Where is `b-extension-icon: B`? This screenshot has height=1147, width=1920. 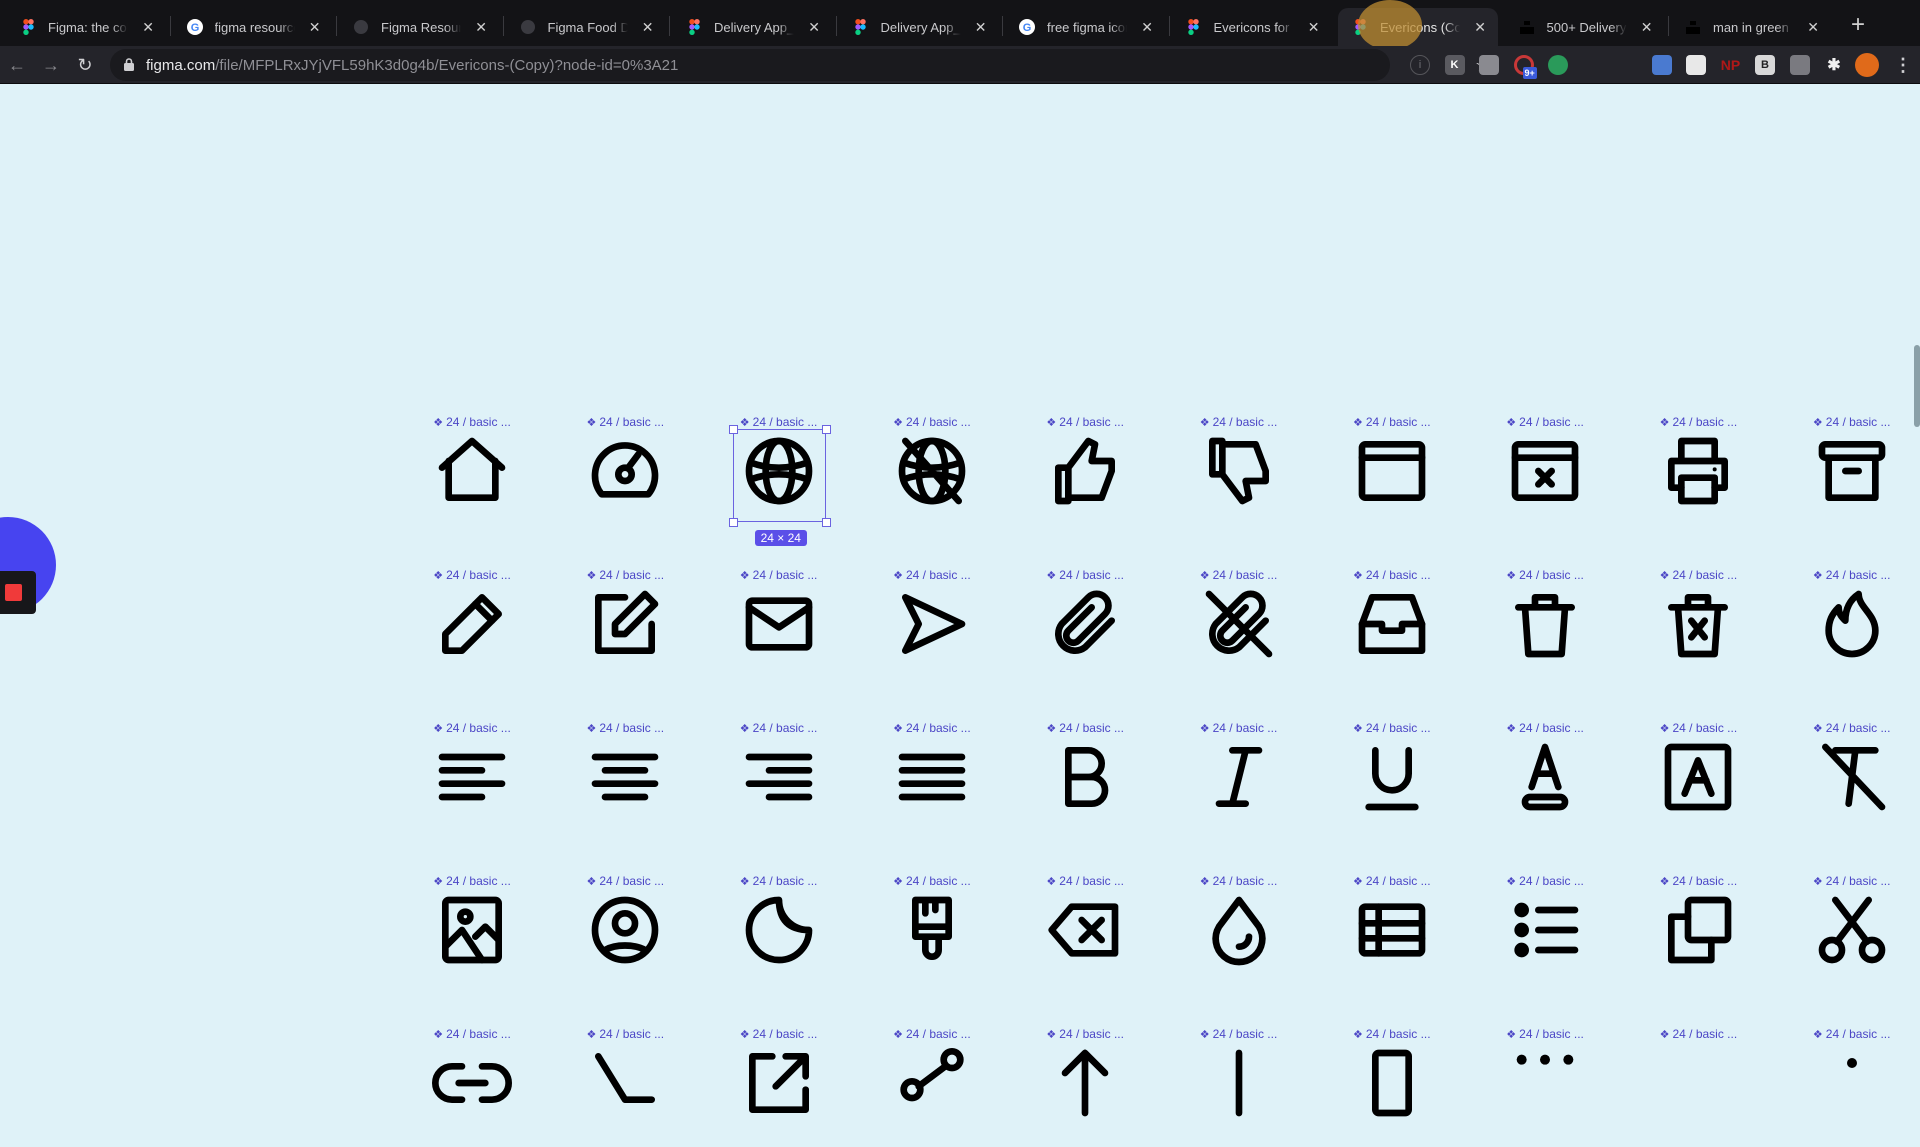
b-extension-icon: B is located at coordinates (1765, 65).